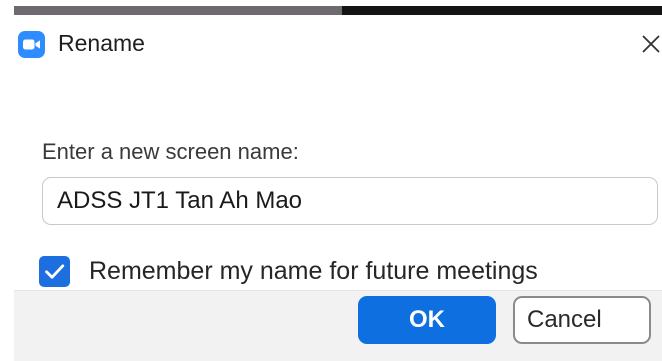 This screenshot has height=361, width=662. I want to click on cancel-button: Cancel, so click(582, 320).